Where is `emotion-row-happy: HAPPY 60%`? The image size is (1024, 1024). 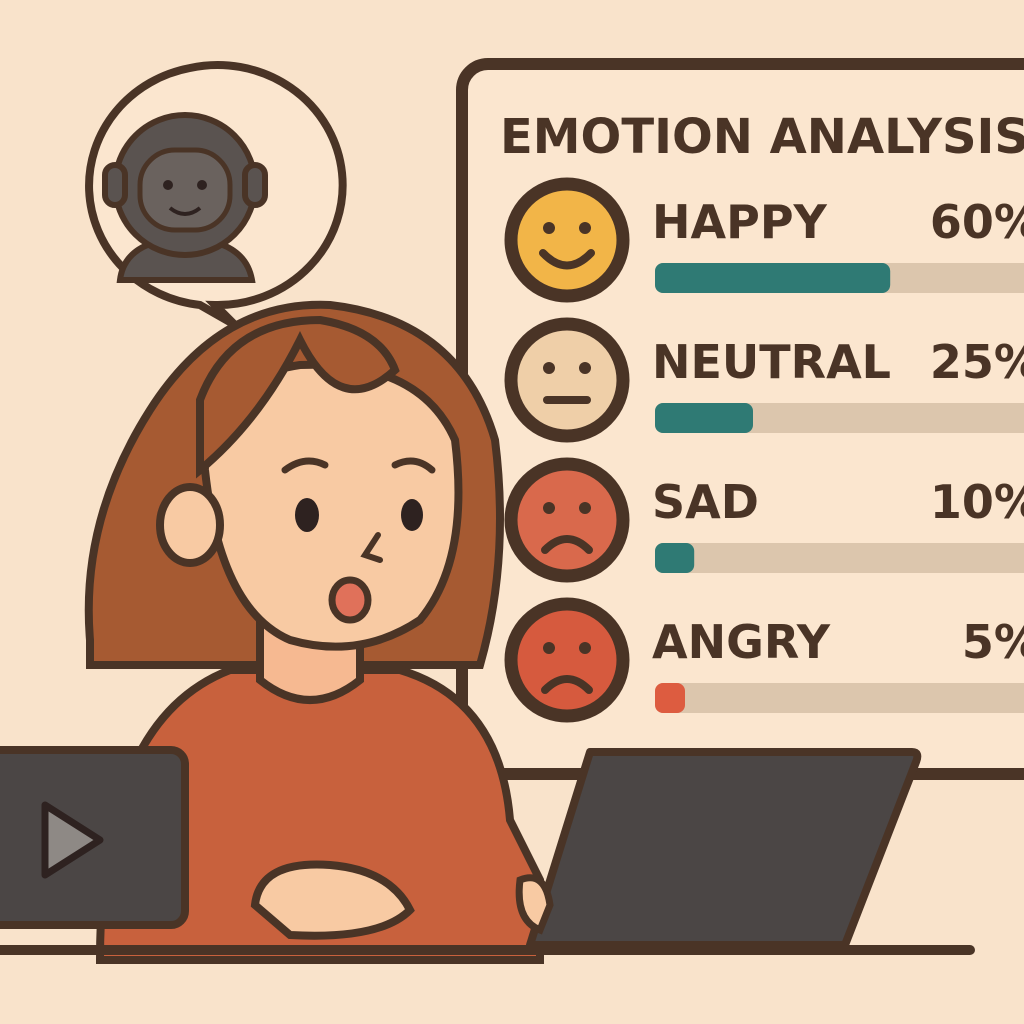
emotion-row-happy: HAPPY 60% is located at coordinates (764, 240).